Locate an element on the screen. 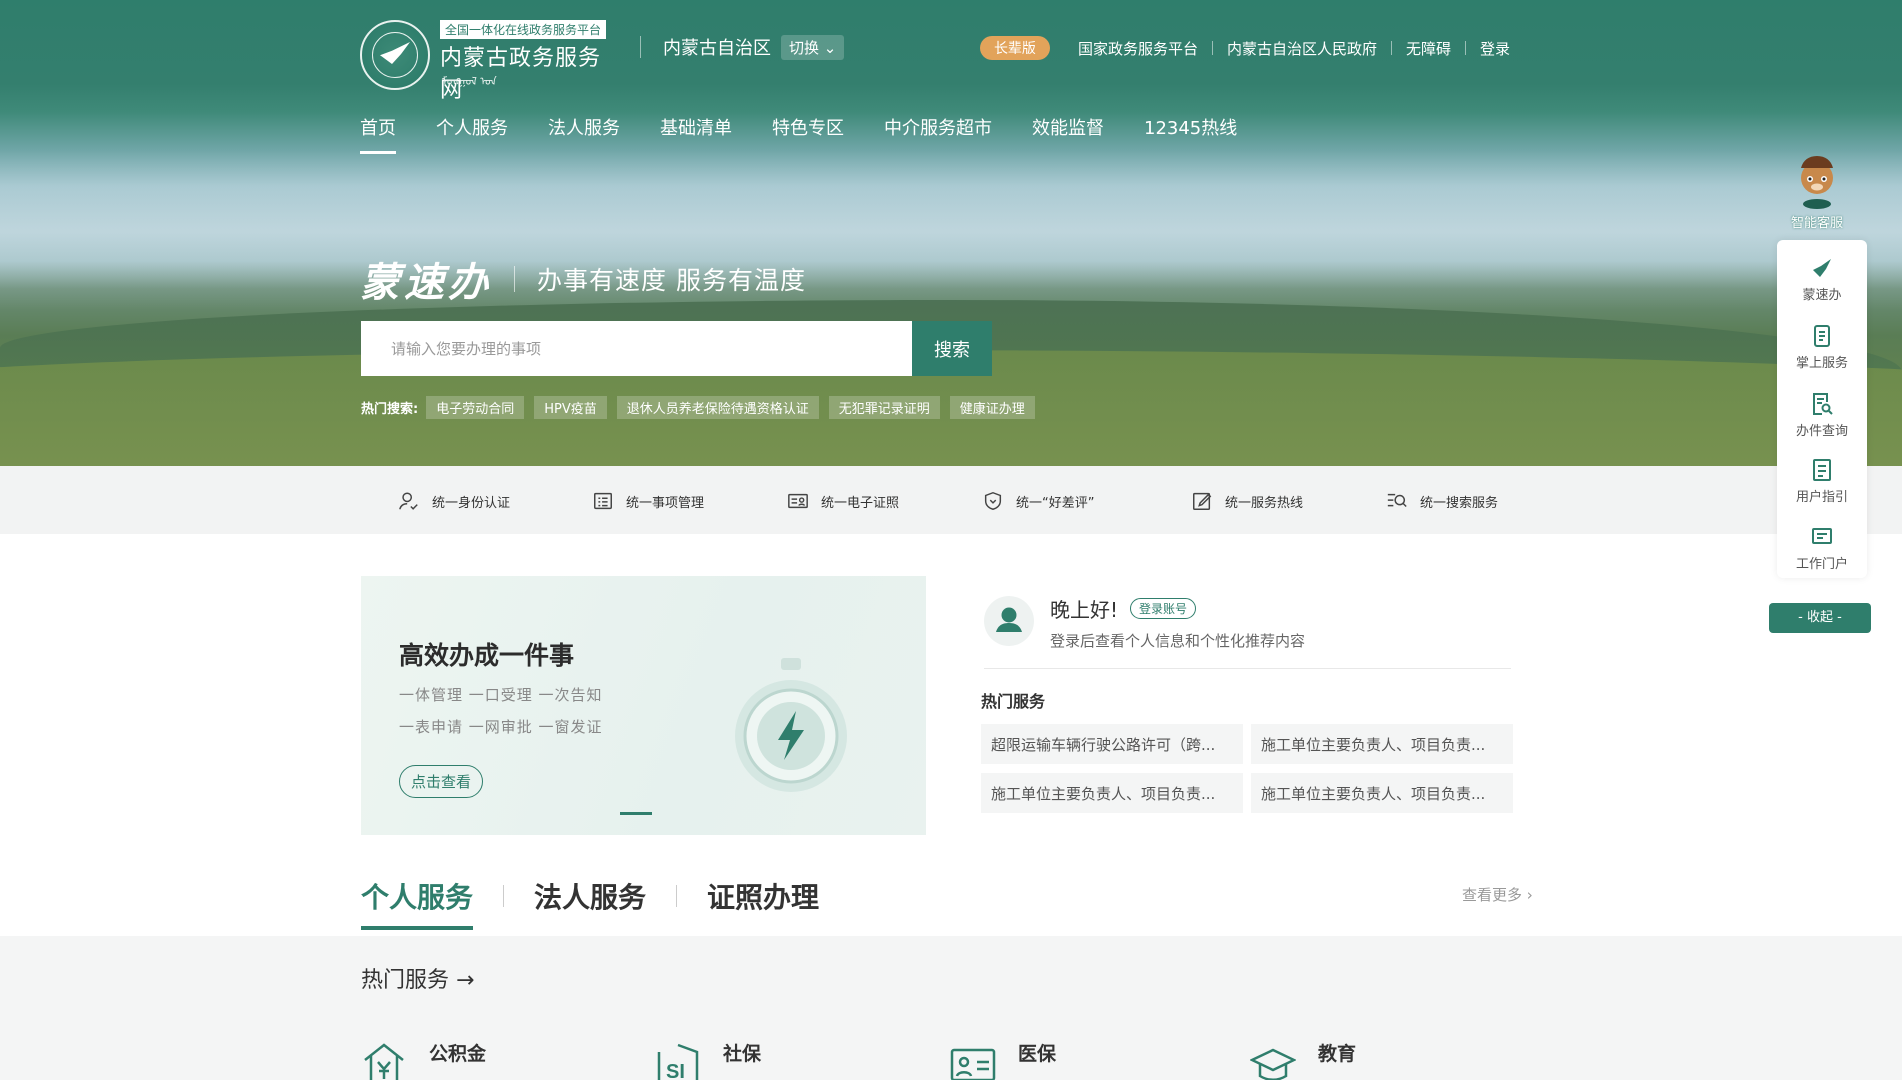 This screenshot has height=1080, width=1902. unified-matters: 统一事项管理 is located at coordinates (648, 501).